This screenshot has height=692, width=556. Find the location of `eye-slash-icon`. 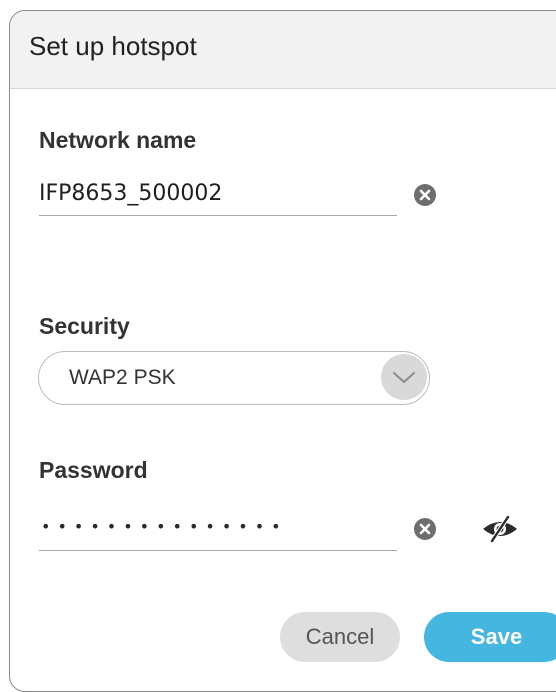

eye-slash-icon is located at coordinates (500, 529).